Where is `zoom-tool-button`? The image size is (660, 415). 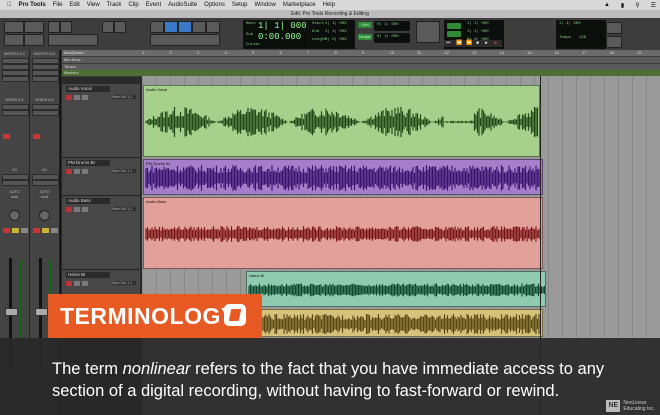 zoom-tool-button is located at coordinates (108, 27).